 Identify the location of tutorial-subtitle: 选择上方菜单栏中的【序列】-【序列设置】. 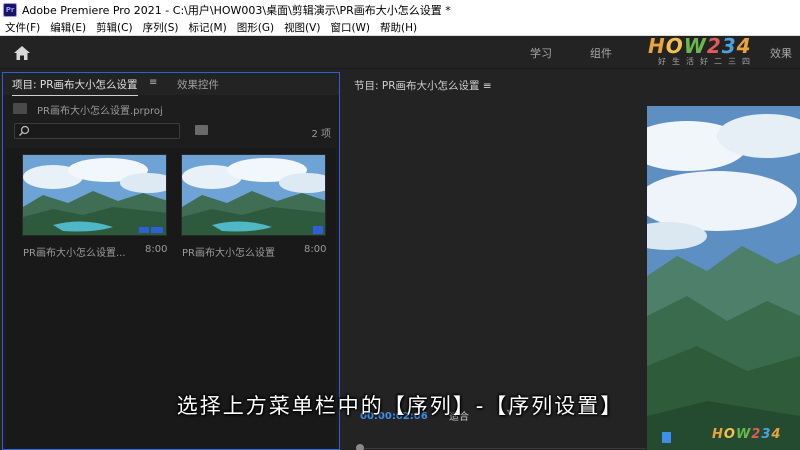
(400, 406).